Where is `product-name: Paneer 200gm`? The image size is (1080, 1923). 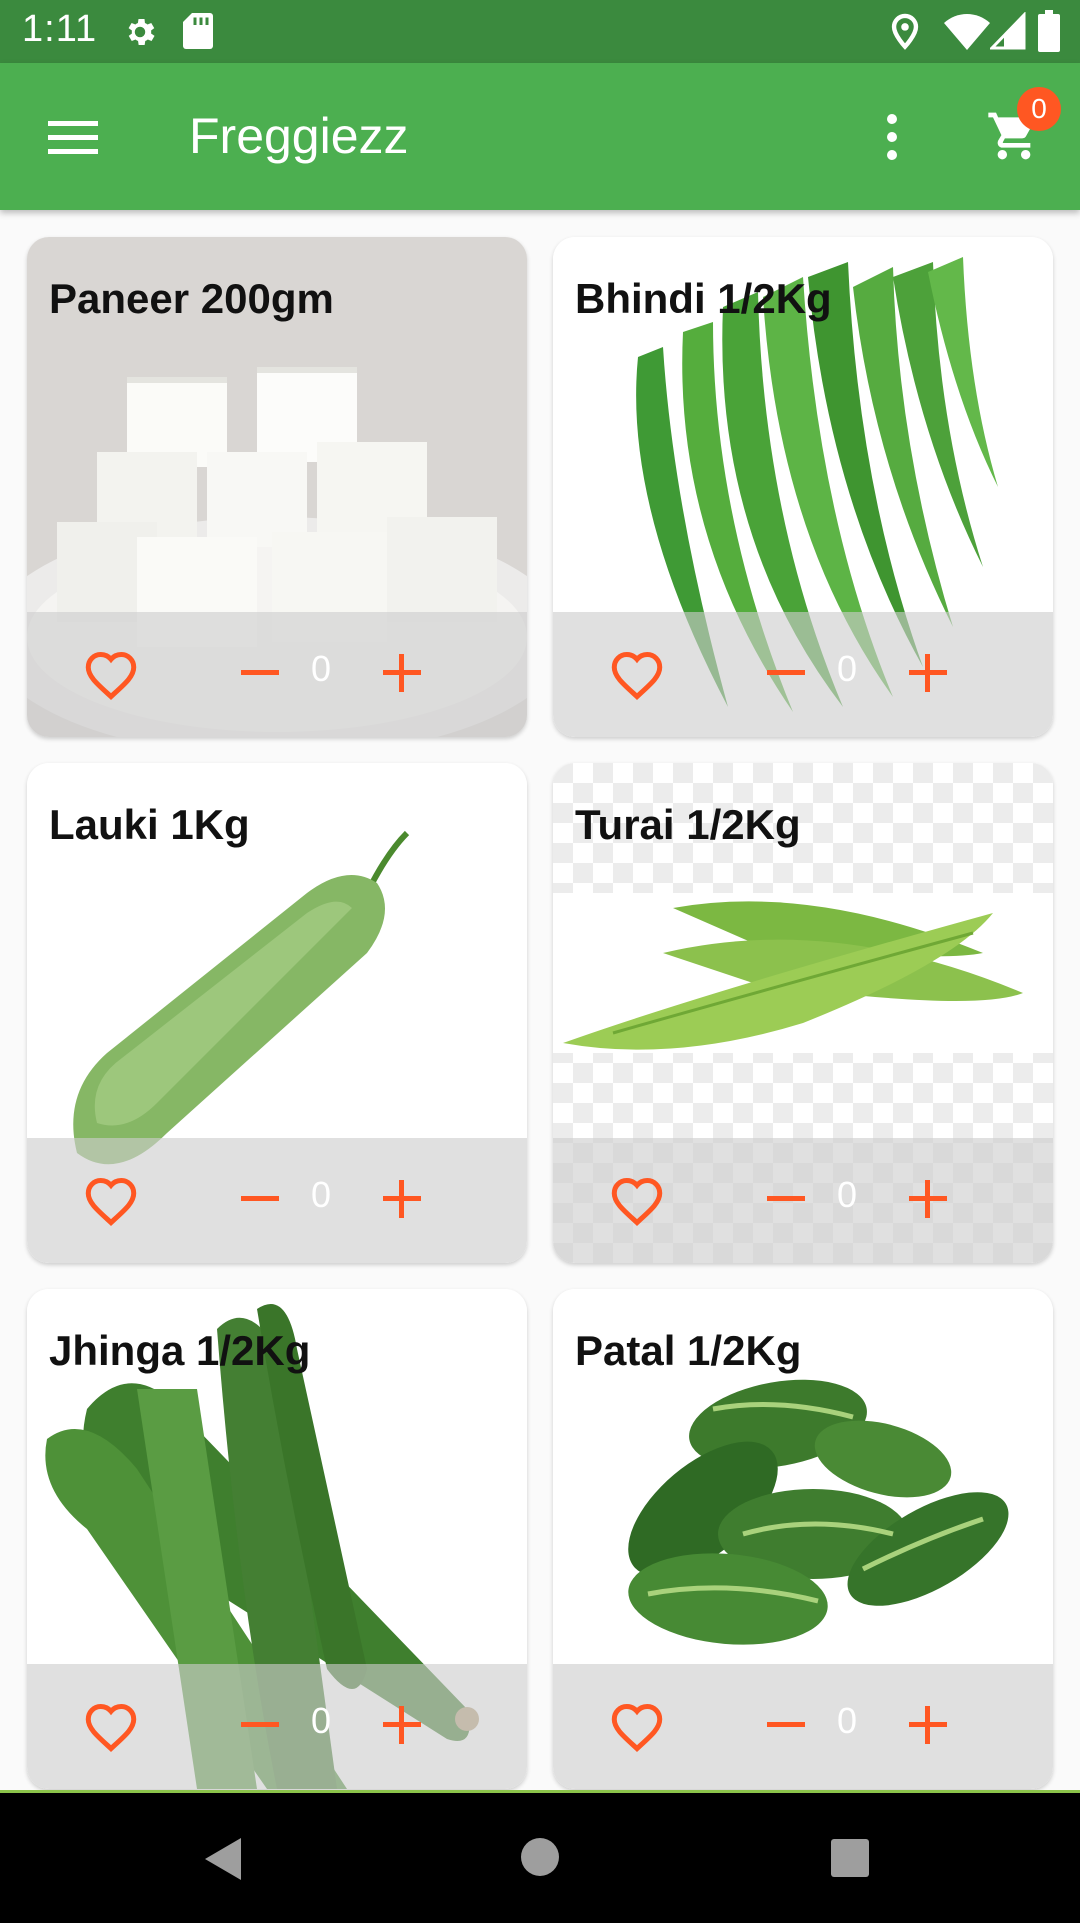 product-name: Paneer 200gm is located at coordinates (191, 298).